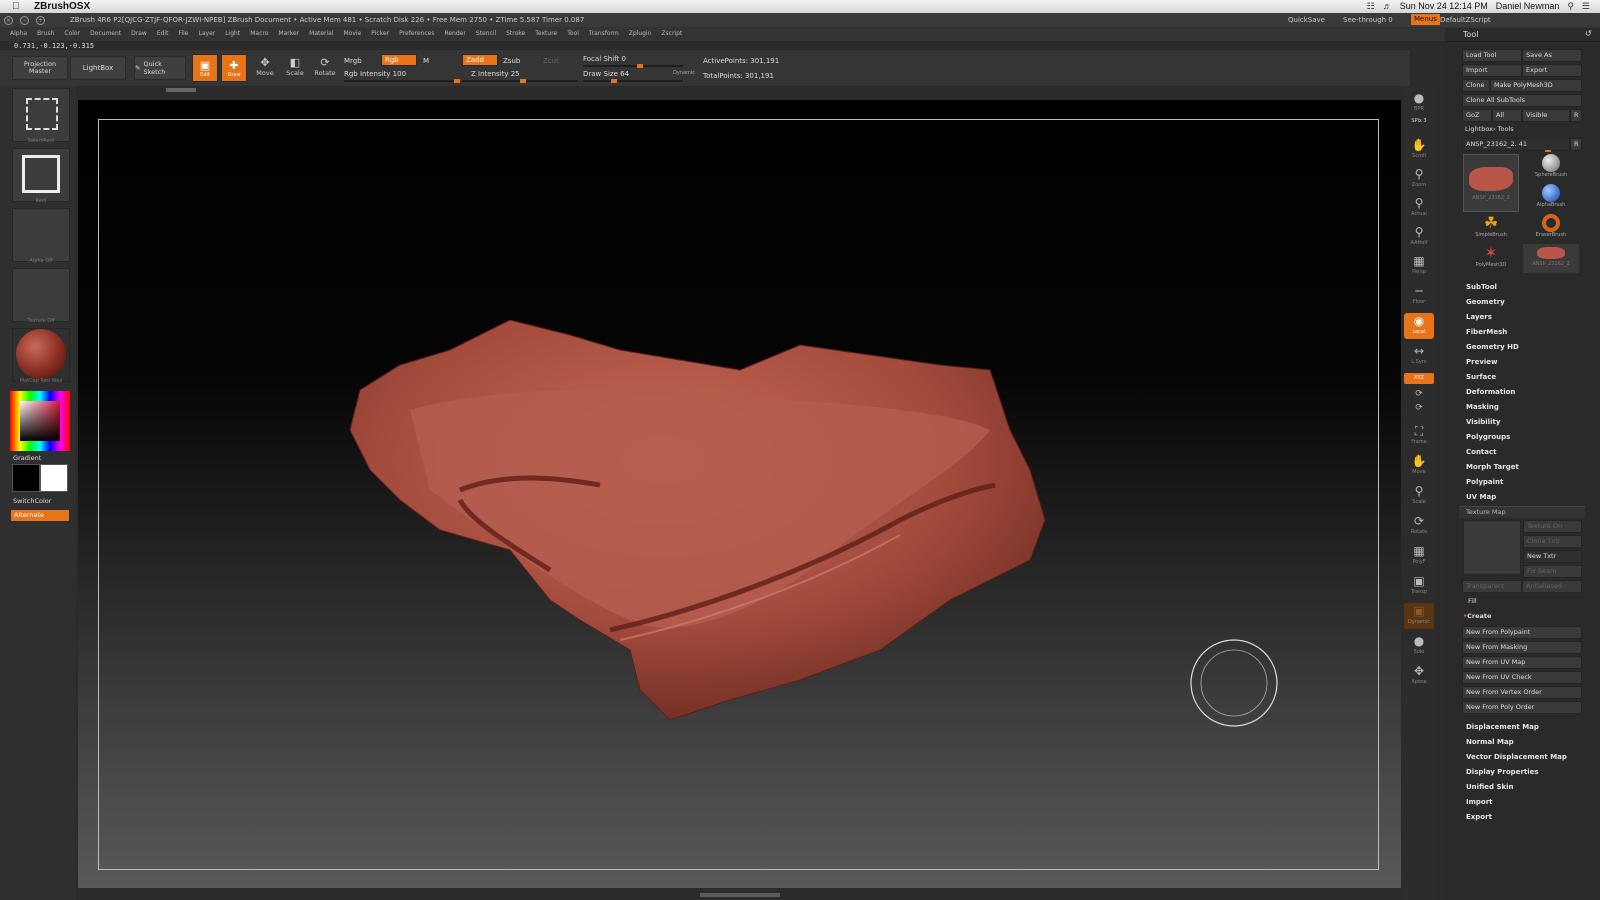 The height and width of the screenshot is (900, 1600). Describe the element at coordinates (402, 81) in the screenshot. I see `rgb-intensity-slider` at that location.